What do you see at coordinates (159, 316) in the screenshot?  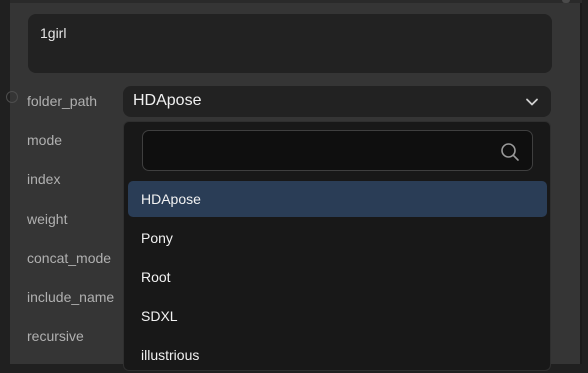 I see `option-label: SDXL` at bounding box center [159, 316].